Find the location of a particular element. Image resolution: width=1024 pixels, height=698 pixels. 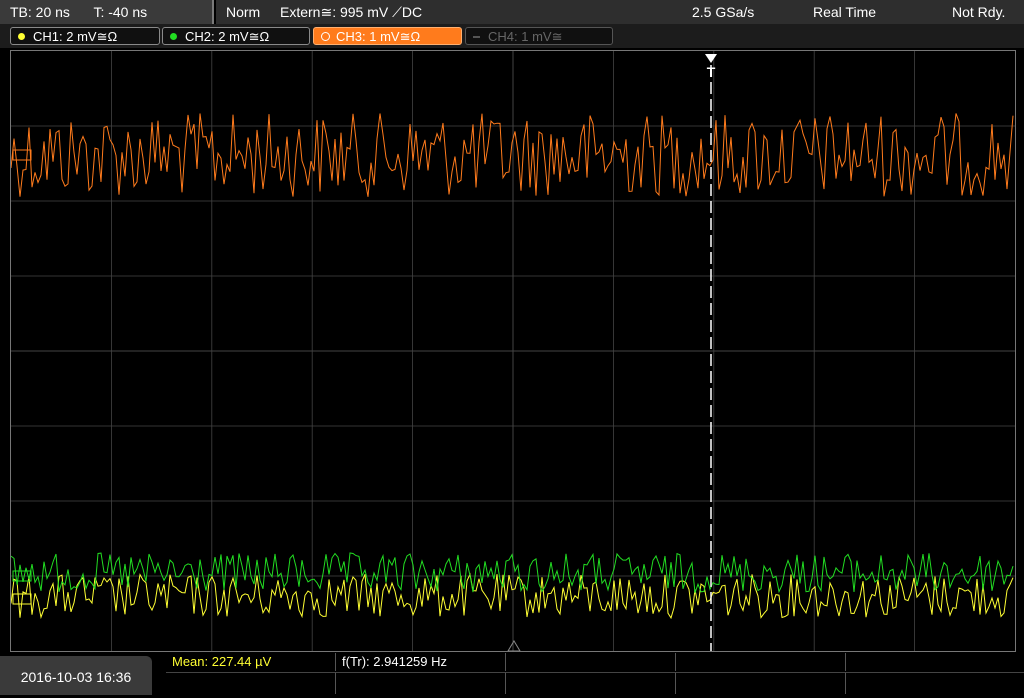

trigger-t-icon: T is located at coordinates (711, 72).